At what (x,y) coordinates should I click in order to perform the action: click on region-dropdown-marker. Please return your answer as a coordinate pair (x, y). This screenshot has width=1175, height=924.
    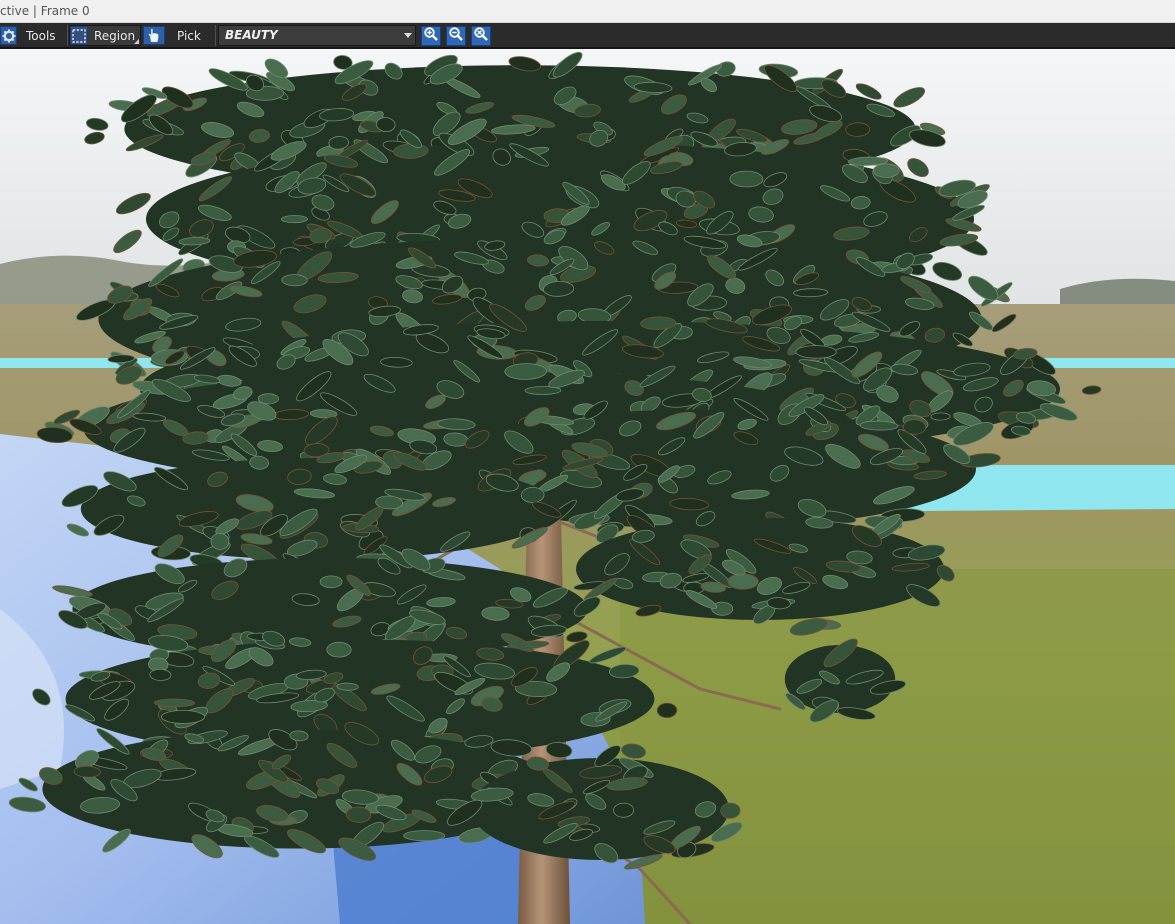
    Looking at the image, I should click on (136, 41).